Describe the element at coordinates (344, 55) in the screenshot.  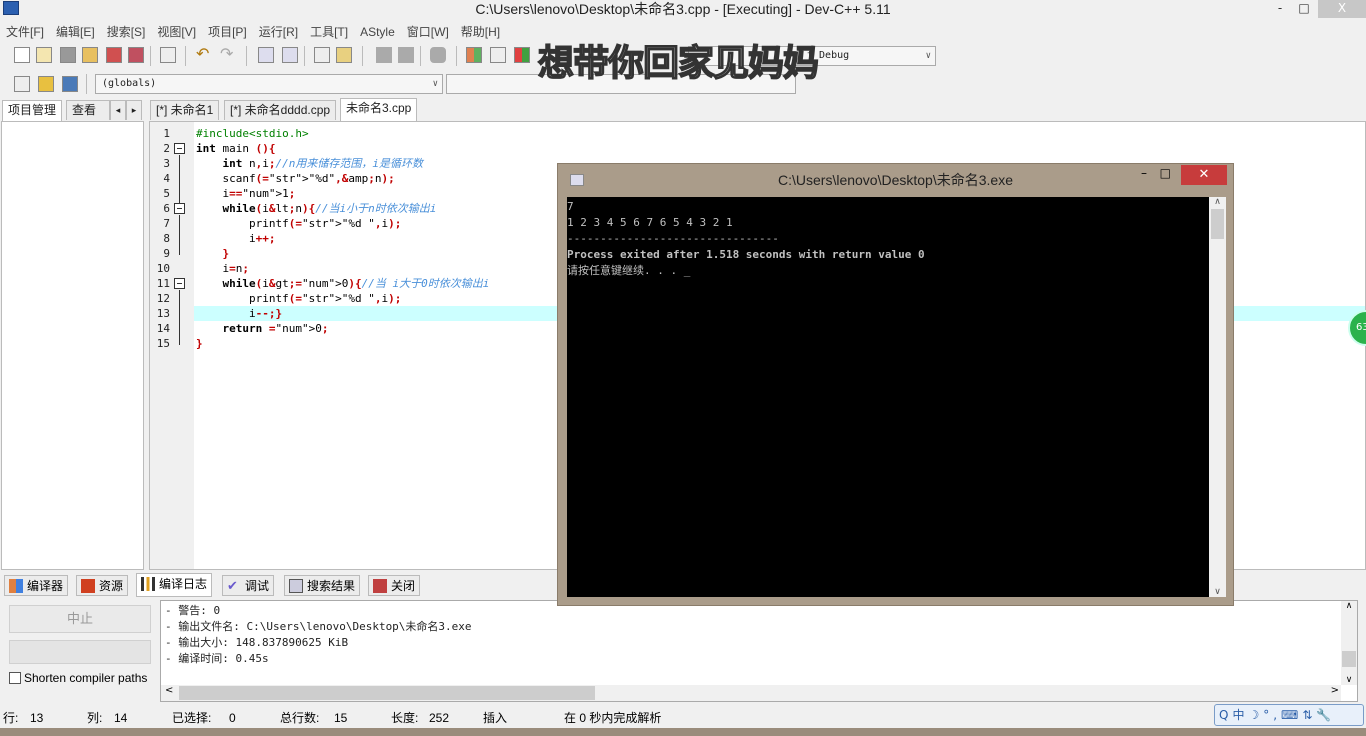
I see `unindent-icon` at that location.